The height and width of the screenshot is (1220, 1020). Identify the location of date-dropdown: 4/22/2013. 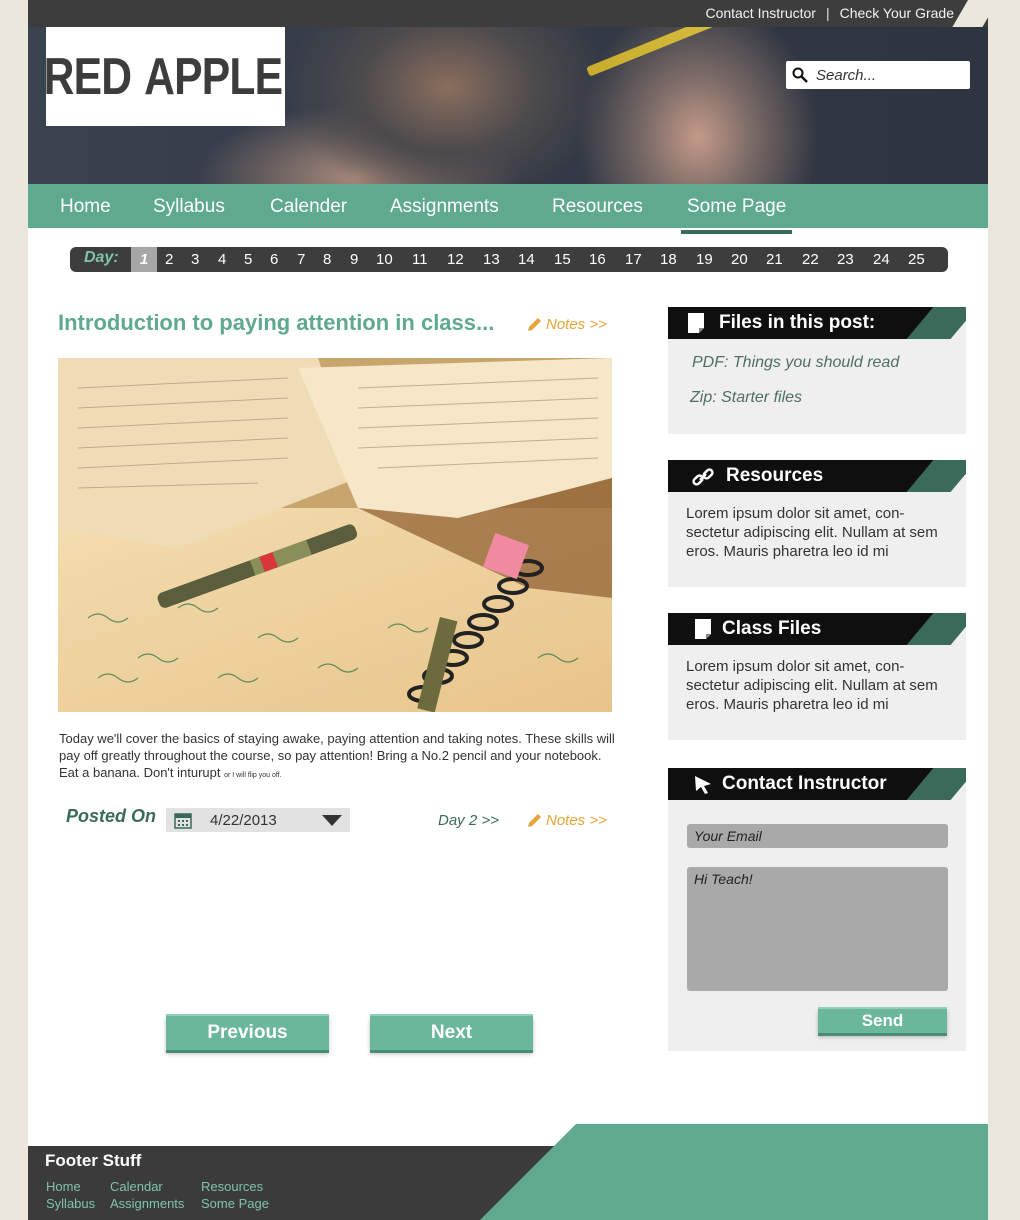
(258, 820).